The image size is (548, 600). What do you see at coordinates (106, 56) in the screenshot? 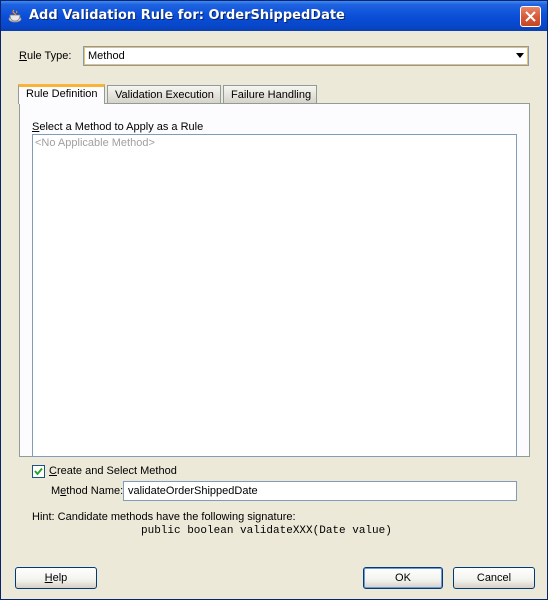
I see `rule-type-value: Method` at bounding box center [106, 56].